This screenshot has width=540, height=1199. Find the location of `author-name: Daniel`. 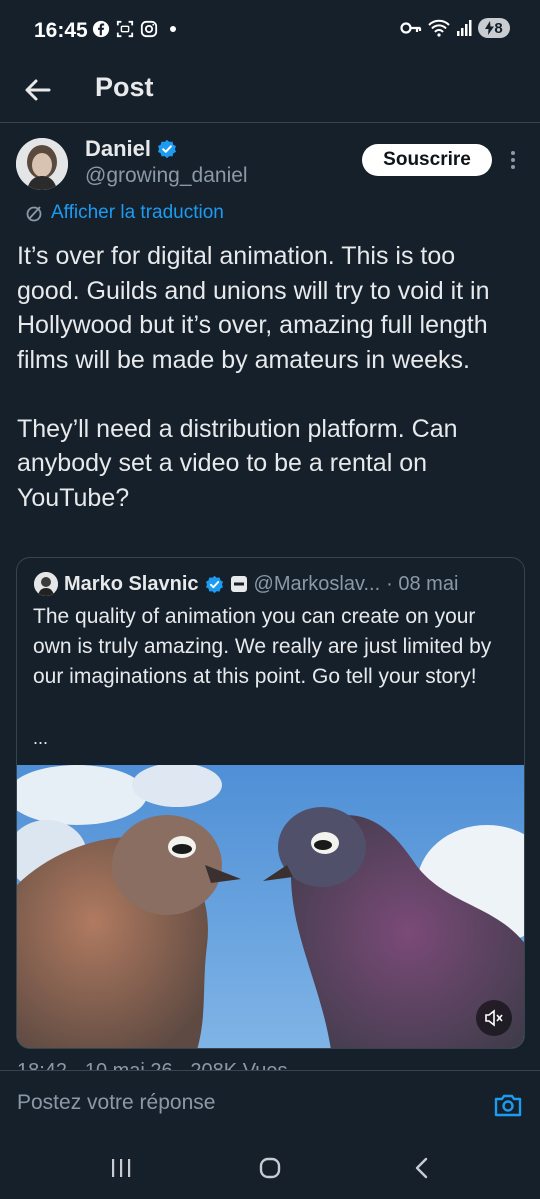

author-name: Daniel is located at coordinates (118, 149).